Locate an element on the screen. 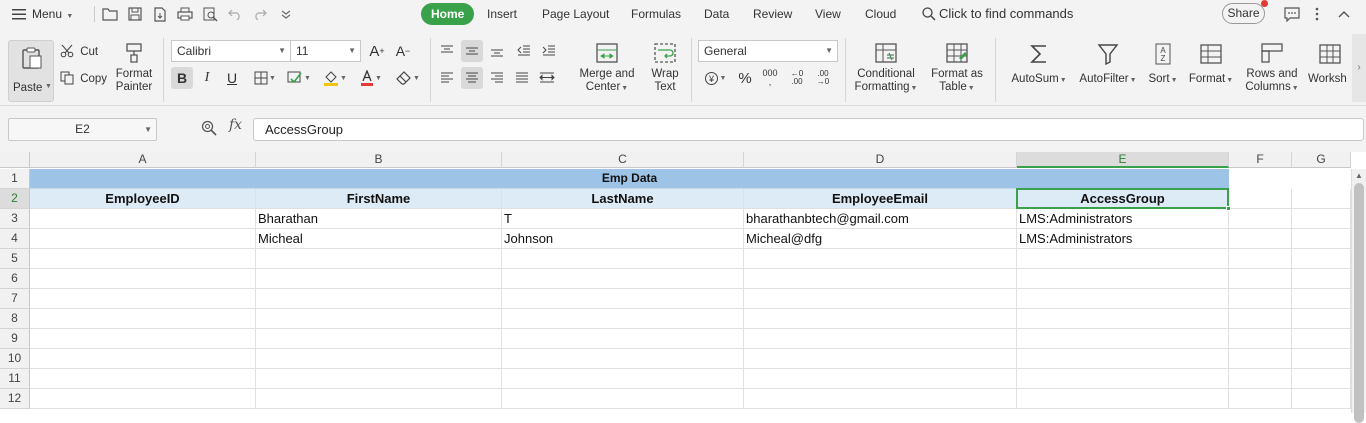  currency-format-button: ¥ ▼ is located at coordinates (715, 78).